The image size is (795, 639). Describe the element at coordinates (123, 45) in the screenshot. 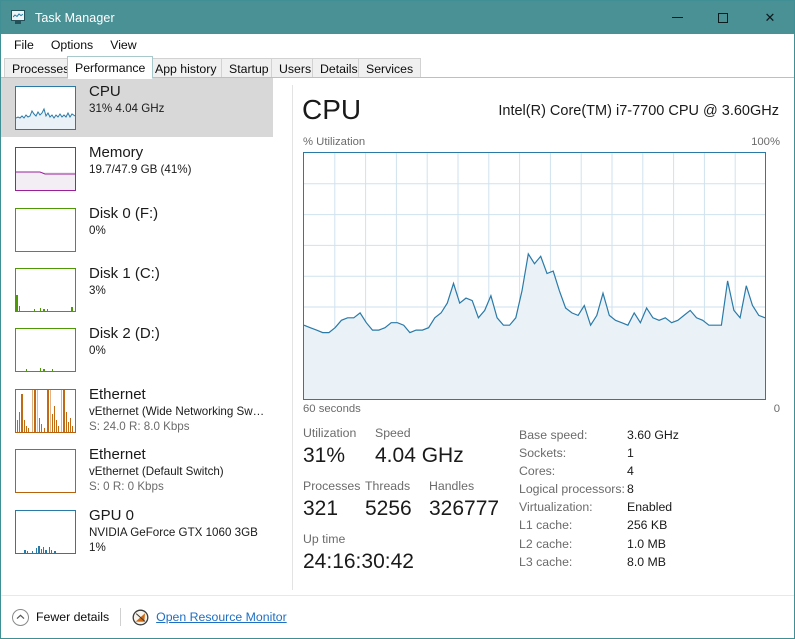

I see `menu-view: View` at that location.